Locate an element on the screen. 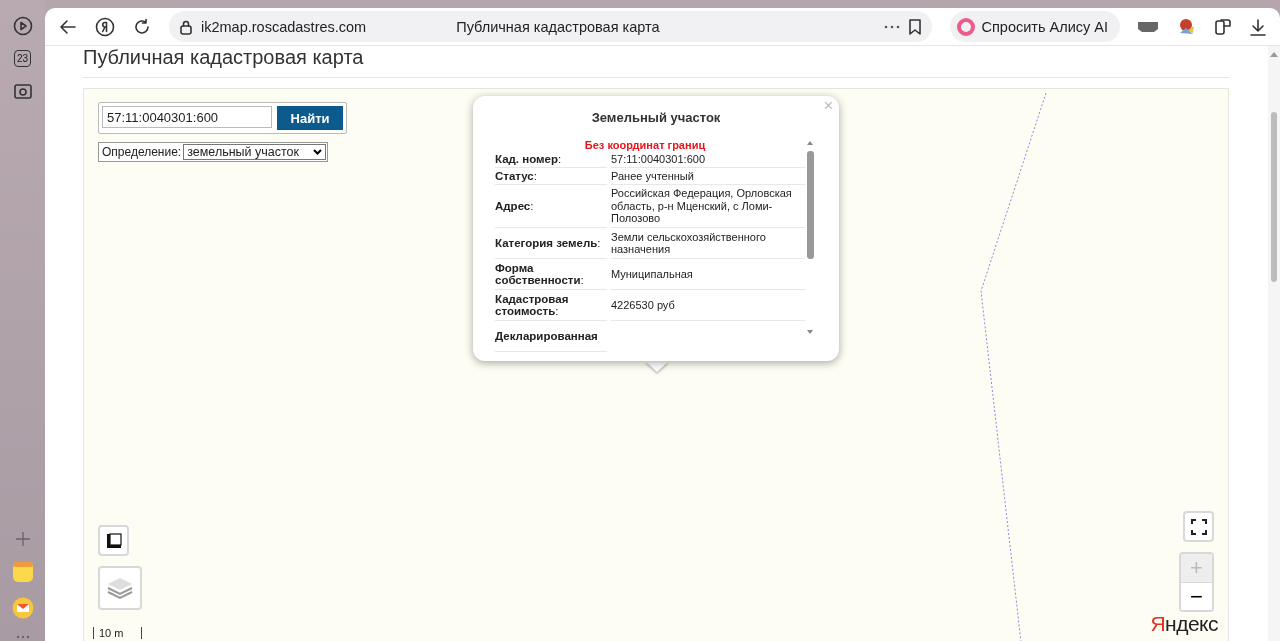 The height and width of the screenshot is (641, 1280). address-bar: ik2map.roscadastres.com Публичная кадастровая карта is located at coordinates (550, 26).